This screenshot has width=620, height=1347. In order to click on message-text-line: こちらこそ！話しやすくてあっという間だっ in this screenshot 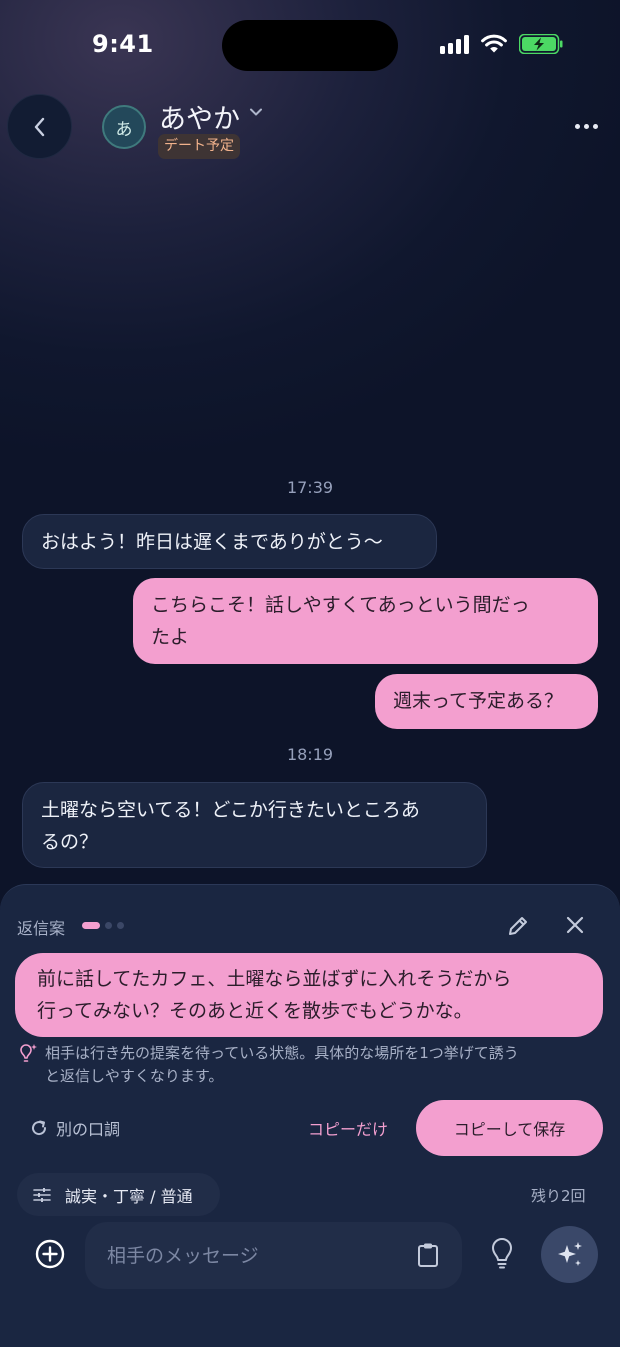, I will do `click(340, 605)`.